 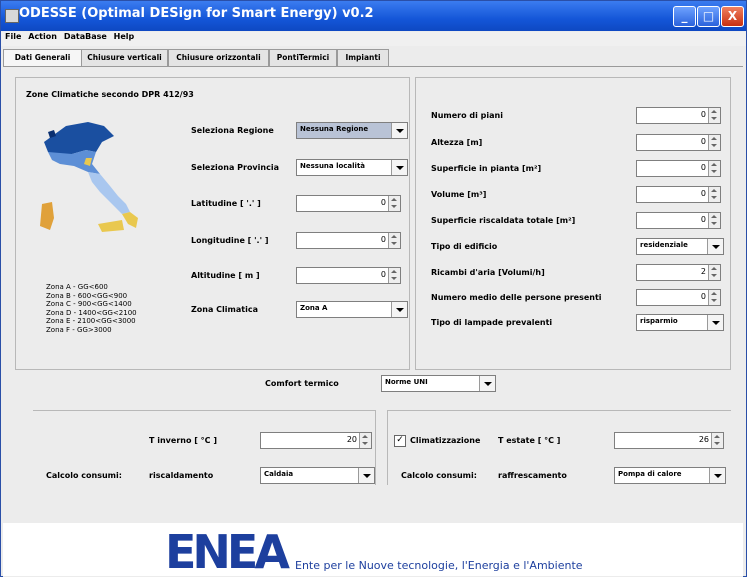 What do you see at coordinates (703, 296) in the screenshot?
I see `persone-presenti-value: 0` at bounding box center [703, 296].